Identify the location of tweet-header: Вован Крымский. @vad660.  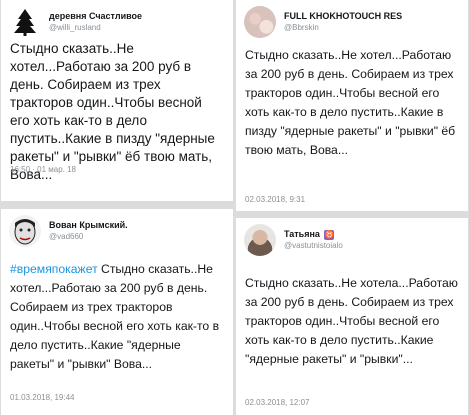
(68, 231).